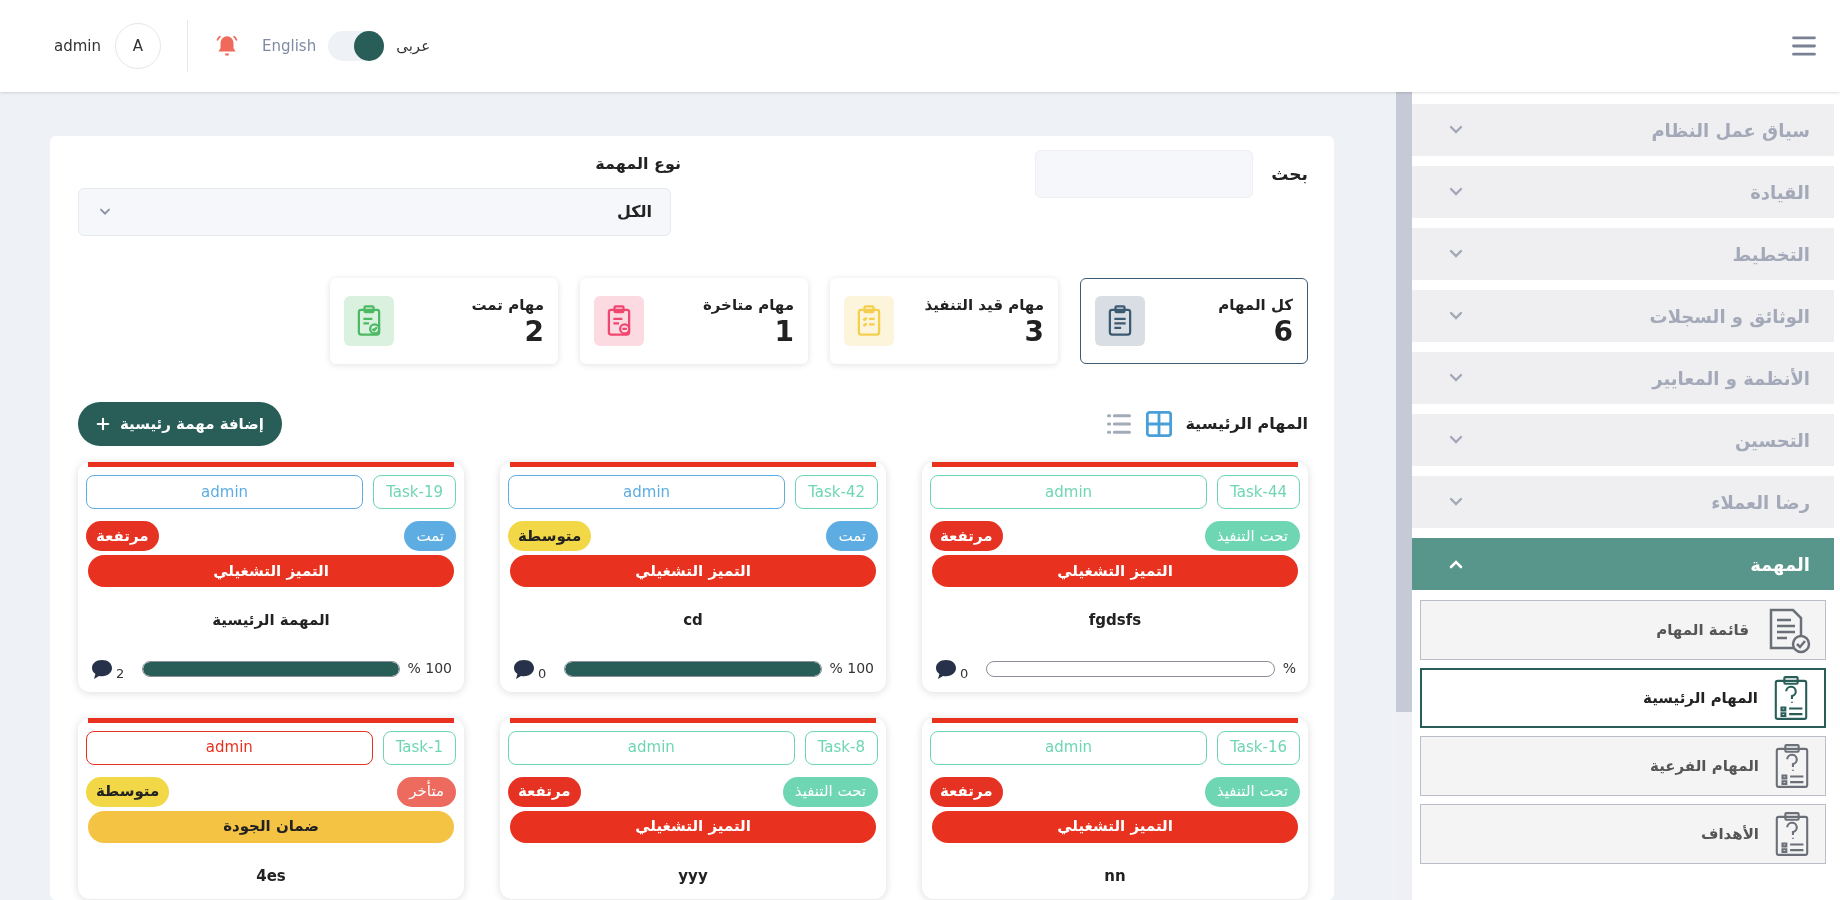 The height and width of the screenshot is (900, 1840). Describe the element at coordinates (180, 424) in the screenshot. I see `add-main-task-button: إضافة مهمة رئيسية` at that location.